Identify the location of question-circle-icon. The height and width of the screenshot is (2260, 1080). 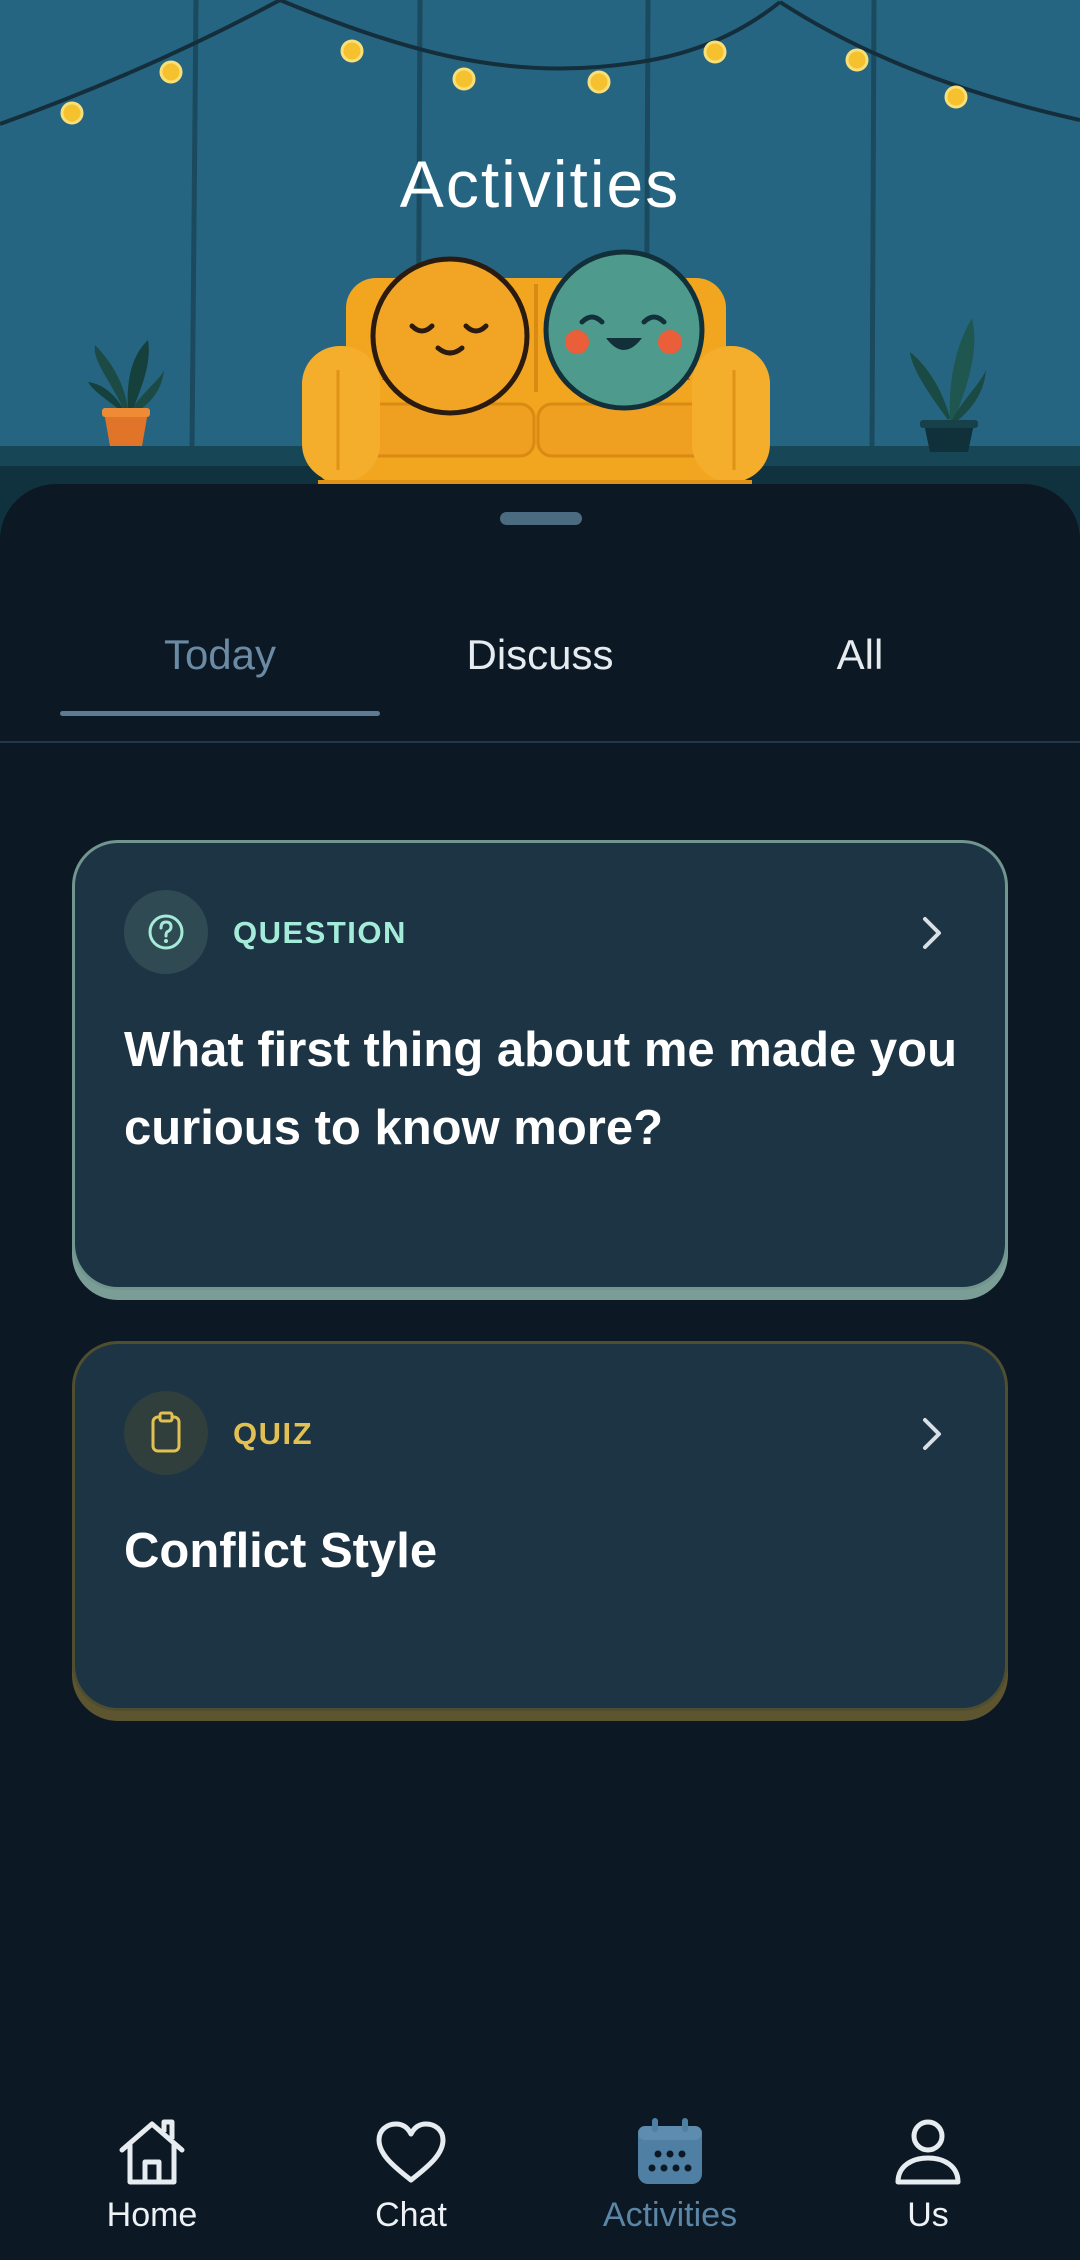
(166, 932).